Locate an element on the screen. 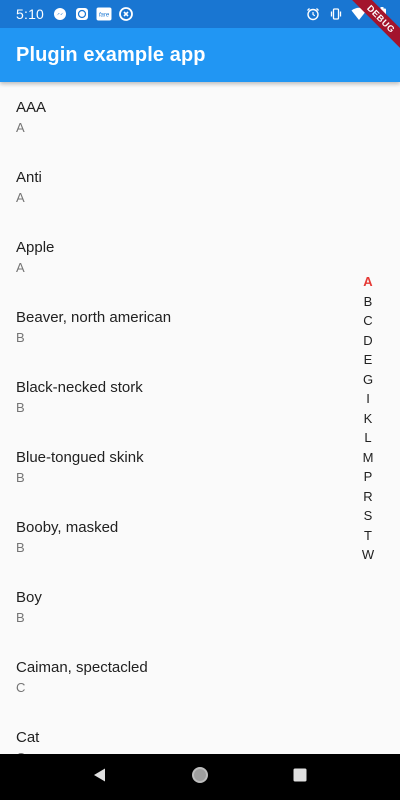  index-letter-t: T is located at coordinates (368, 536).